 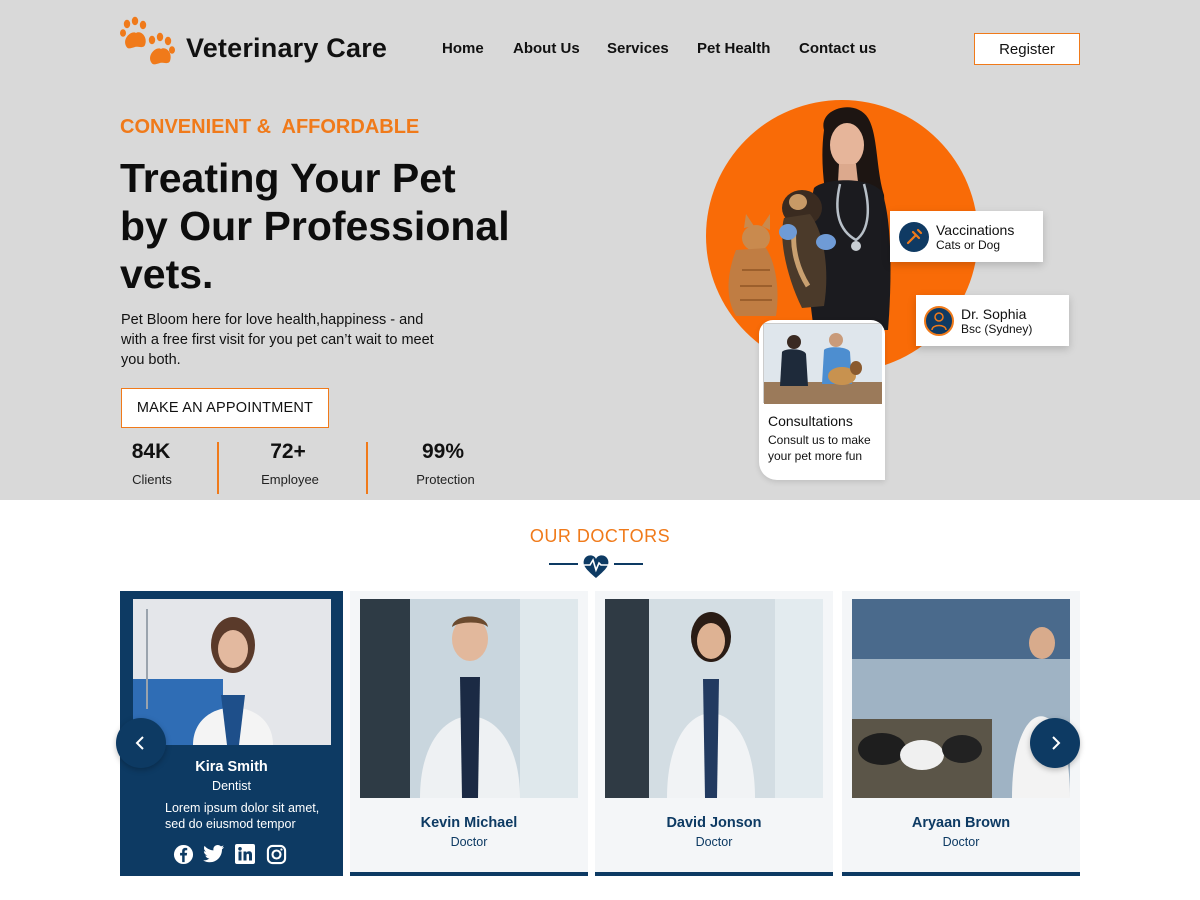 What do you see at coordinates (229, 854) in the screenshot?
I see `social-links` at bounding box center [229, 854].